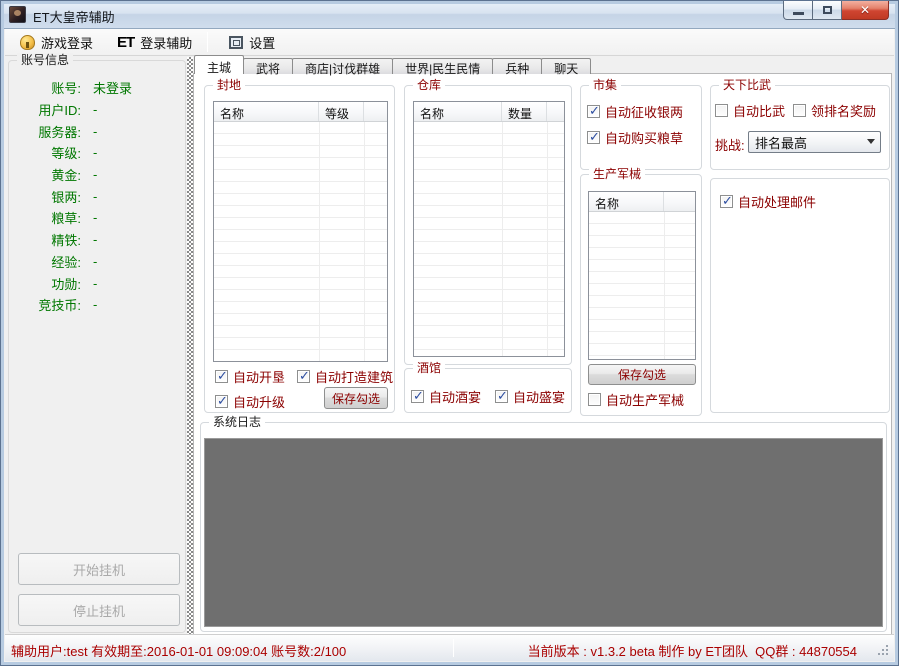 Image resolution: width=899 pixels, height=666 pixels. I want to click on ordnance-save-button: 保存勾选, so click(642, 374).